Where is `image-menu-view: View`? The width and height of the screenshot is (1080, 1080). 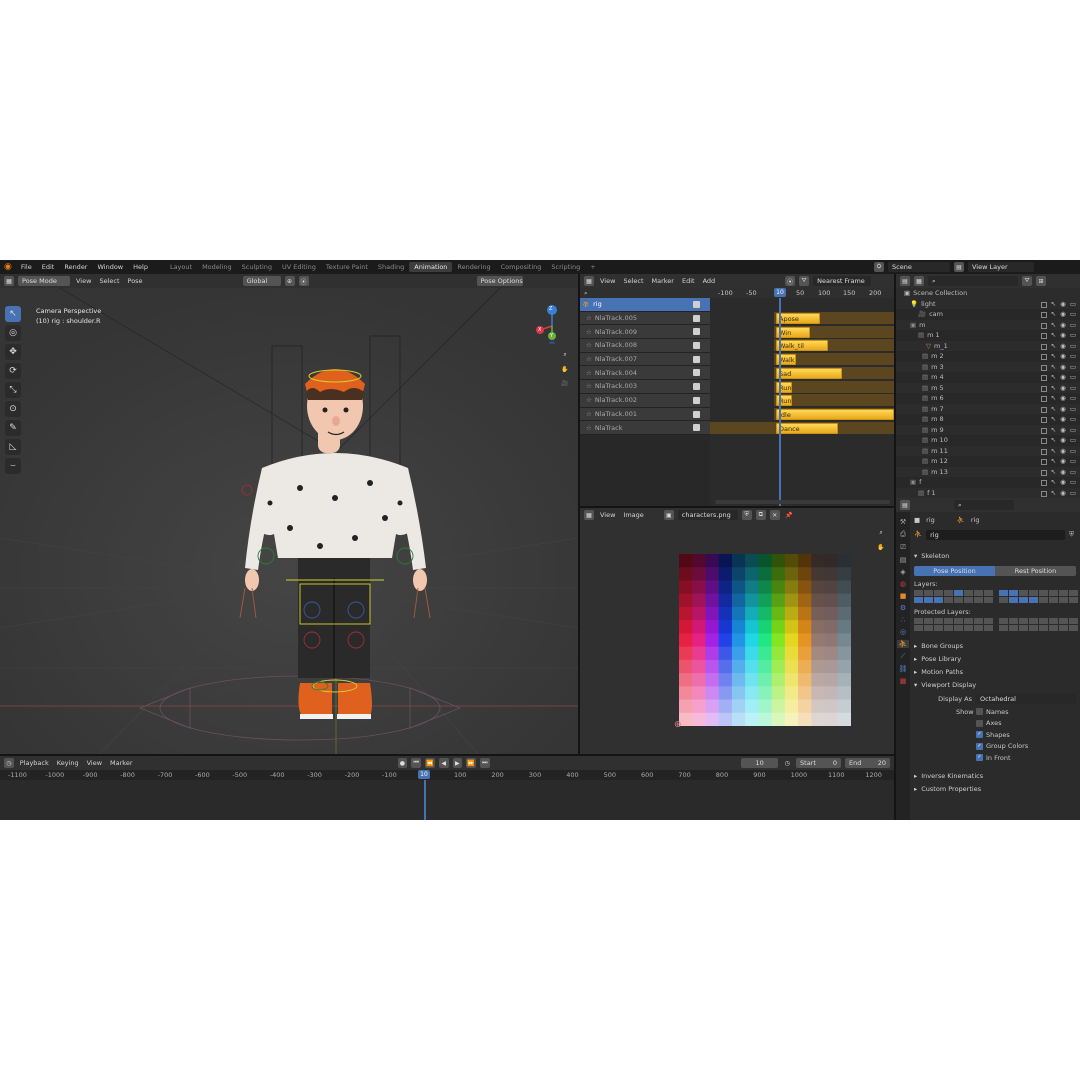 image-menu-view: View is located at coordinates (607, 515).